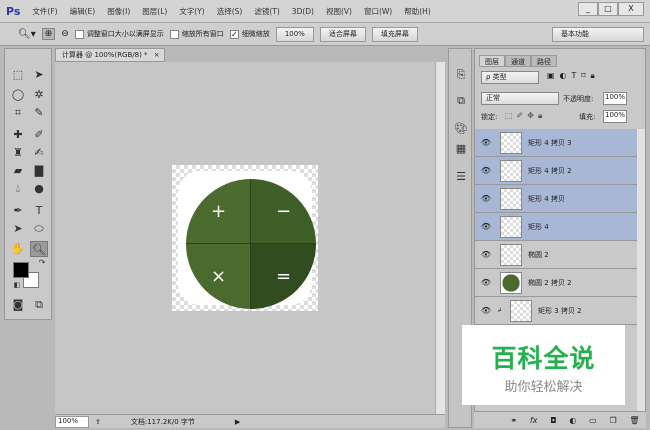  I want to click on tab-layers: 图层, so click(492, 61).